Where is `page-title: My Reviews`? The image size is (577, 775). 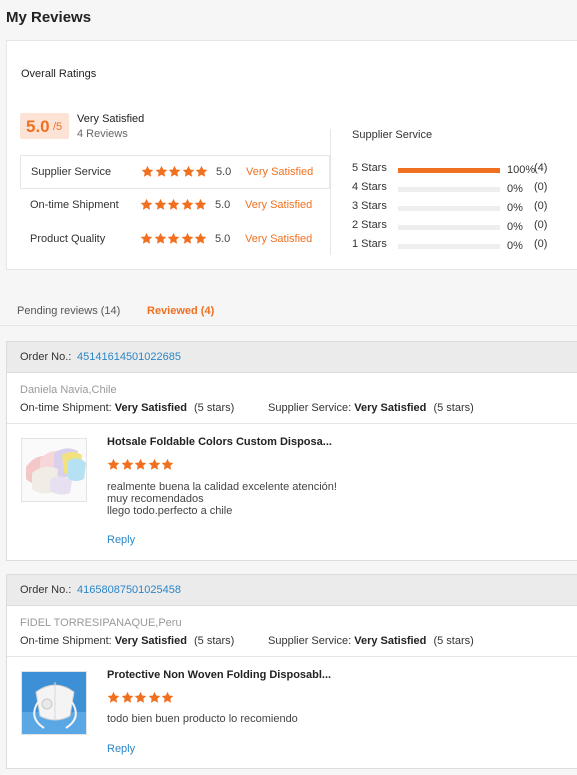
page-title: My Reviews is located at coordinates (49, 17).